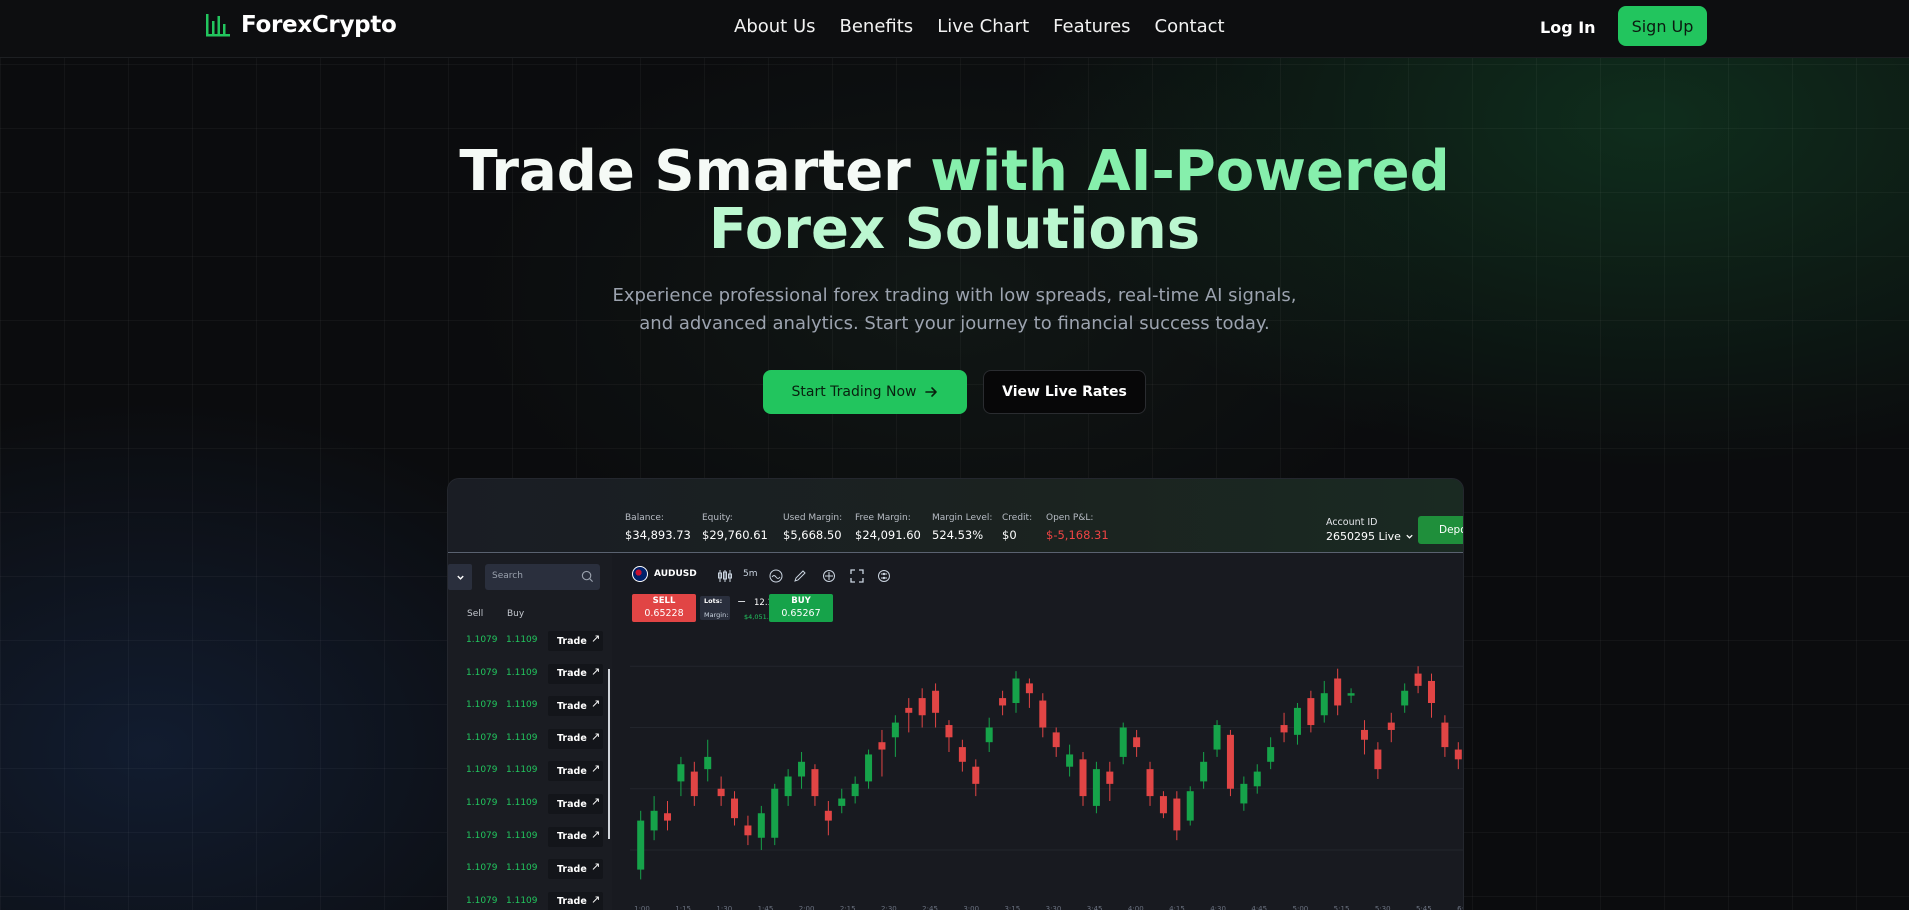  Describe the element at coordinates (865, 392) in the screenshot. I see `start-trading-button: Start Trading Now` at that location.